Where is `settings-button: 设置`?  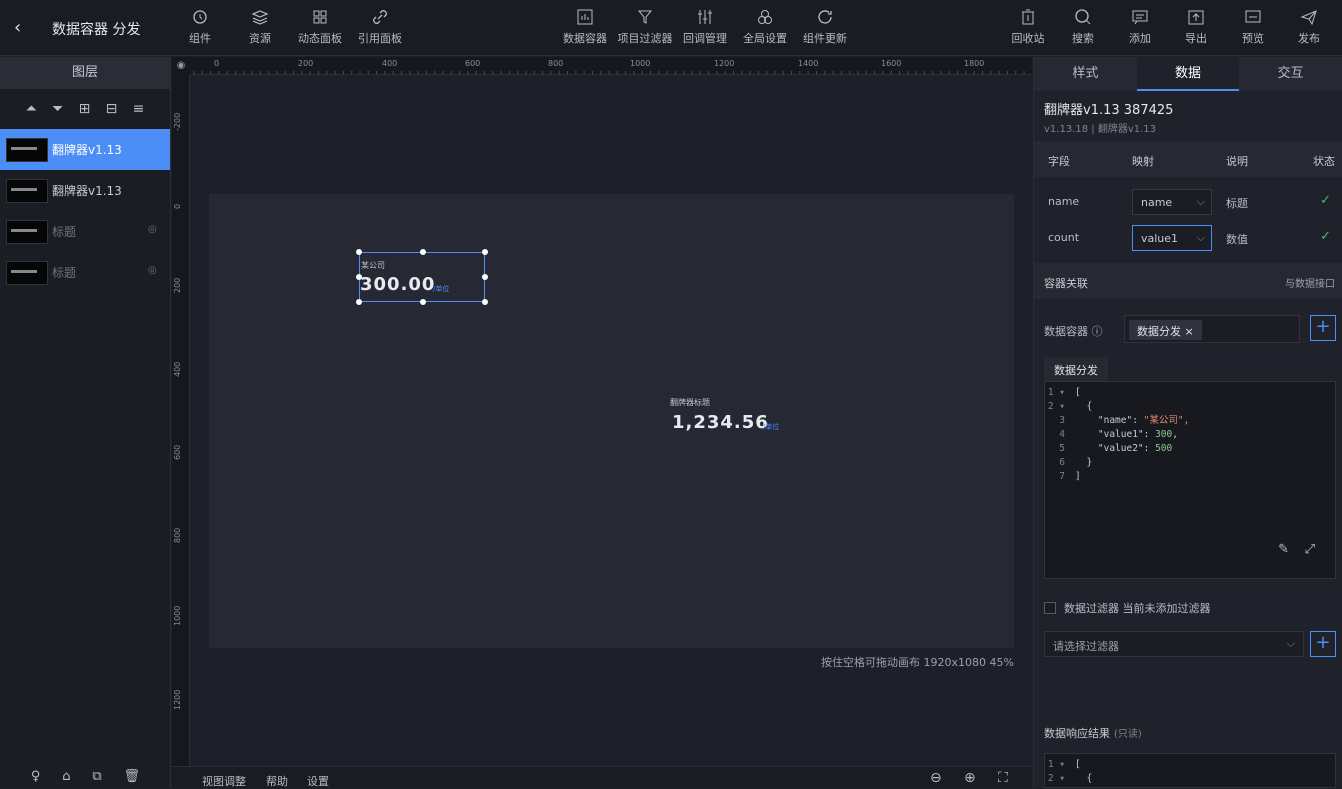
settings-button: 设置 is located at coordinates (318, 781).